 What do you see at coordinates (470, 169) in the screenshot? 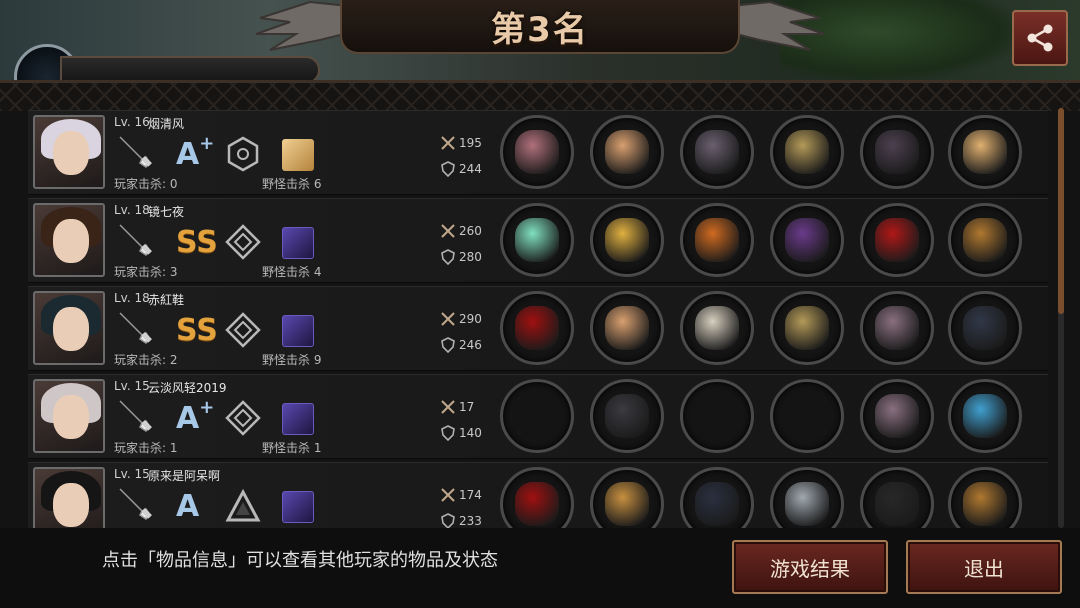
I see `defense-value: 244` at bounding box center [470, 169].